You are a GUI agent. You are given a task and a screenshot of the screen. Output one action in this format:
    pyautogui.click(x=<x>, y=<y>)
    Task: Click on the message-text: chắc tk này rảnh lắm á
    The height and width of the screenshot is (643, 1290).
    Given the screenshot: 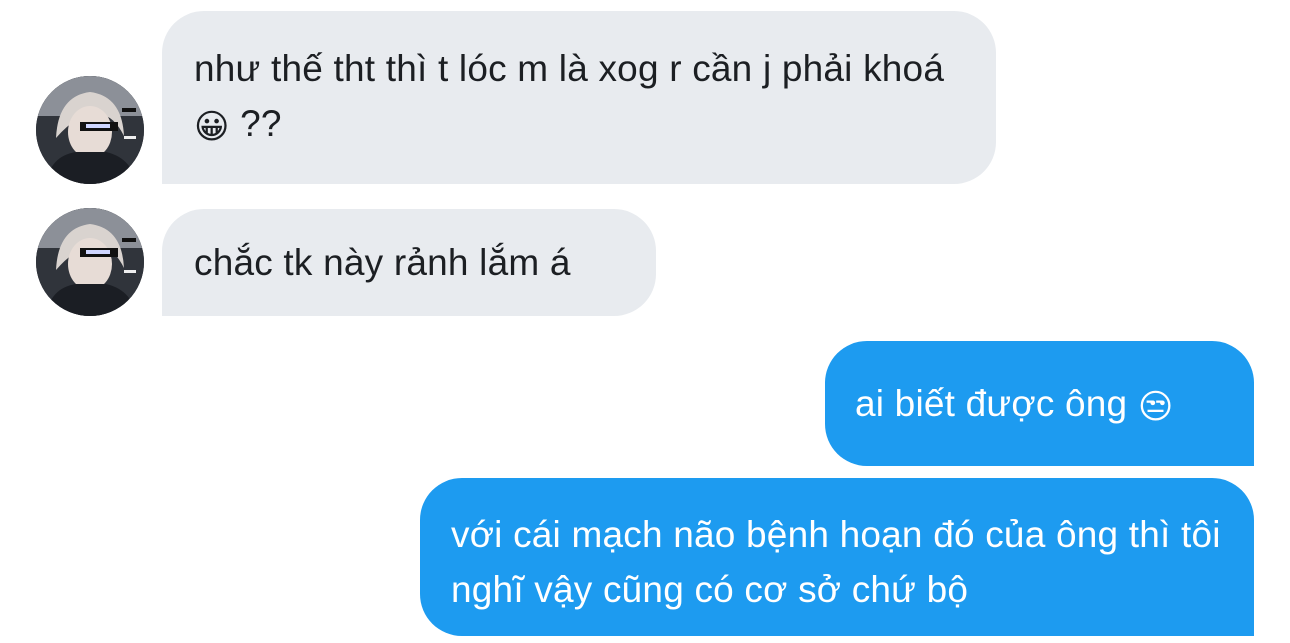 What is the action you would take?
    pyautogui.click(x=382, y=262)
    